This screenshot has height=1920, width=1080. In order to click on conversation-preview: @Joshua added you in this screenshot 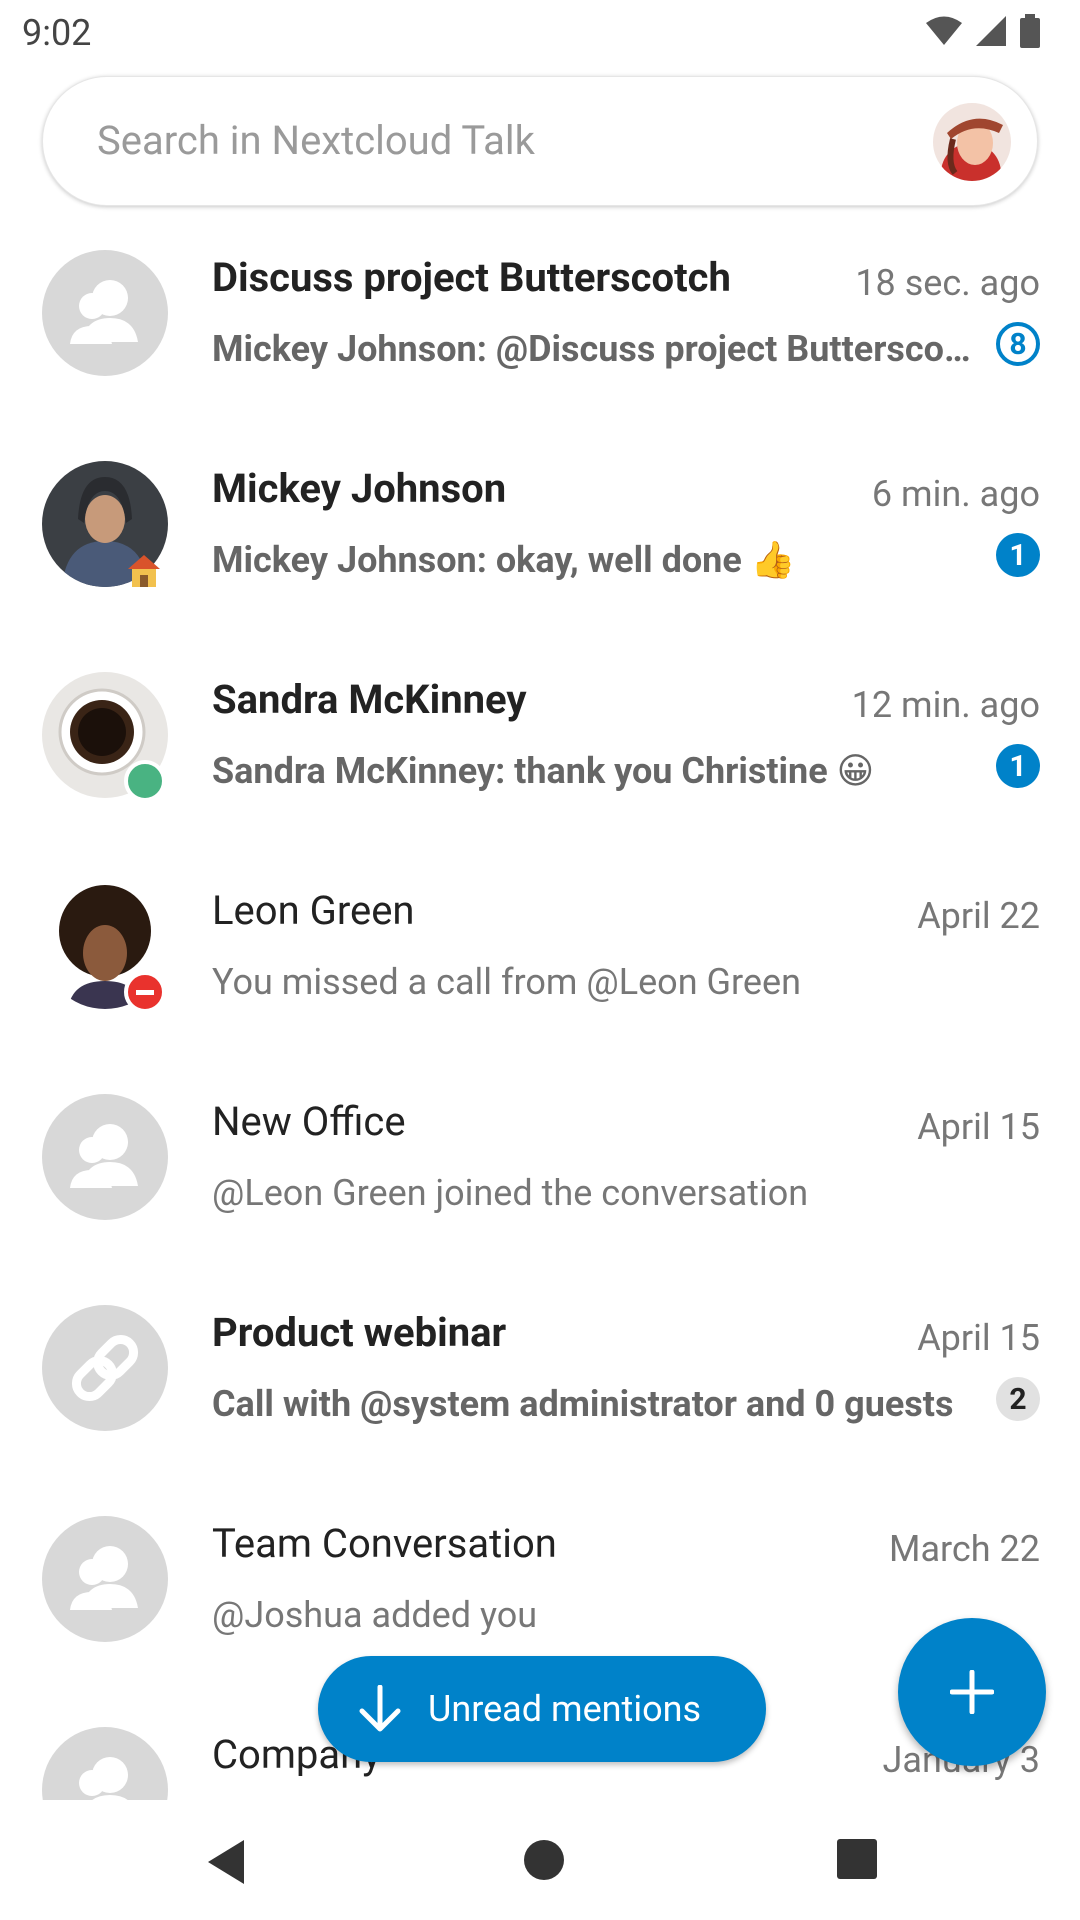, I will do `click(375, 1615)`.